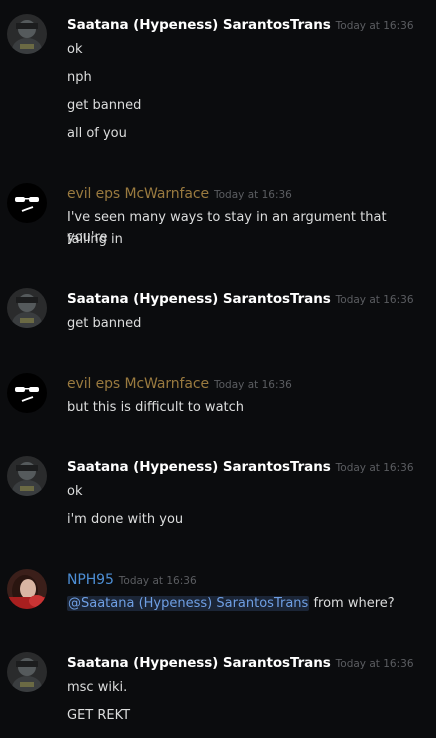 The width and height of the screenshot is (436, 738). What do you see at coordinates (97, 687) in the screenshot?
I see `message-text: msc wiki.` at bounding box center [97, 687].